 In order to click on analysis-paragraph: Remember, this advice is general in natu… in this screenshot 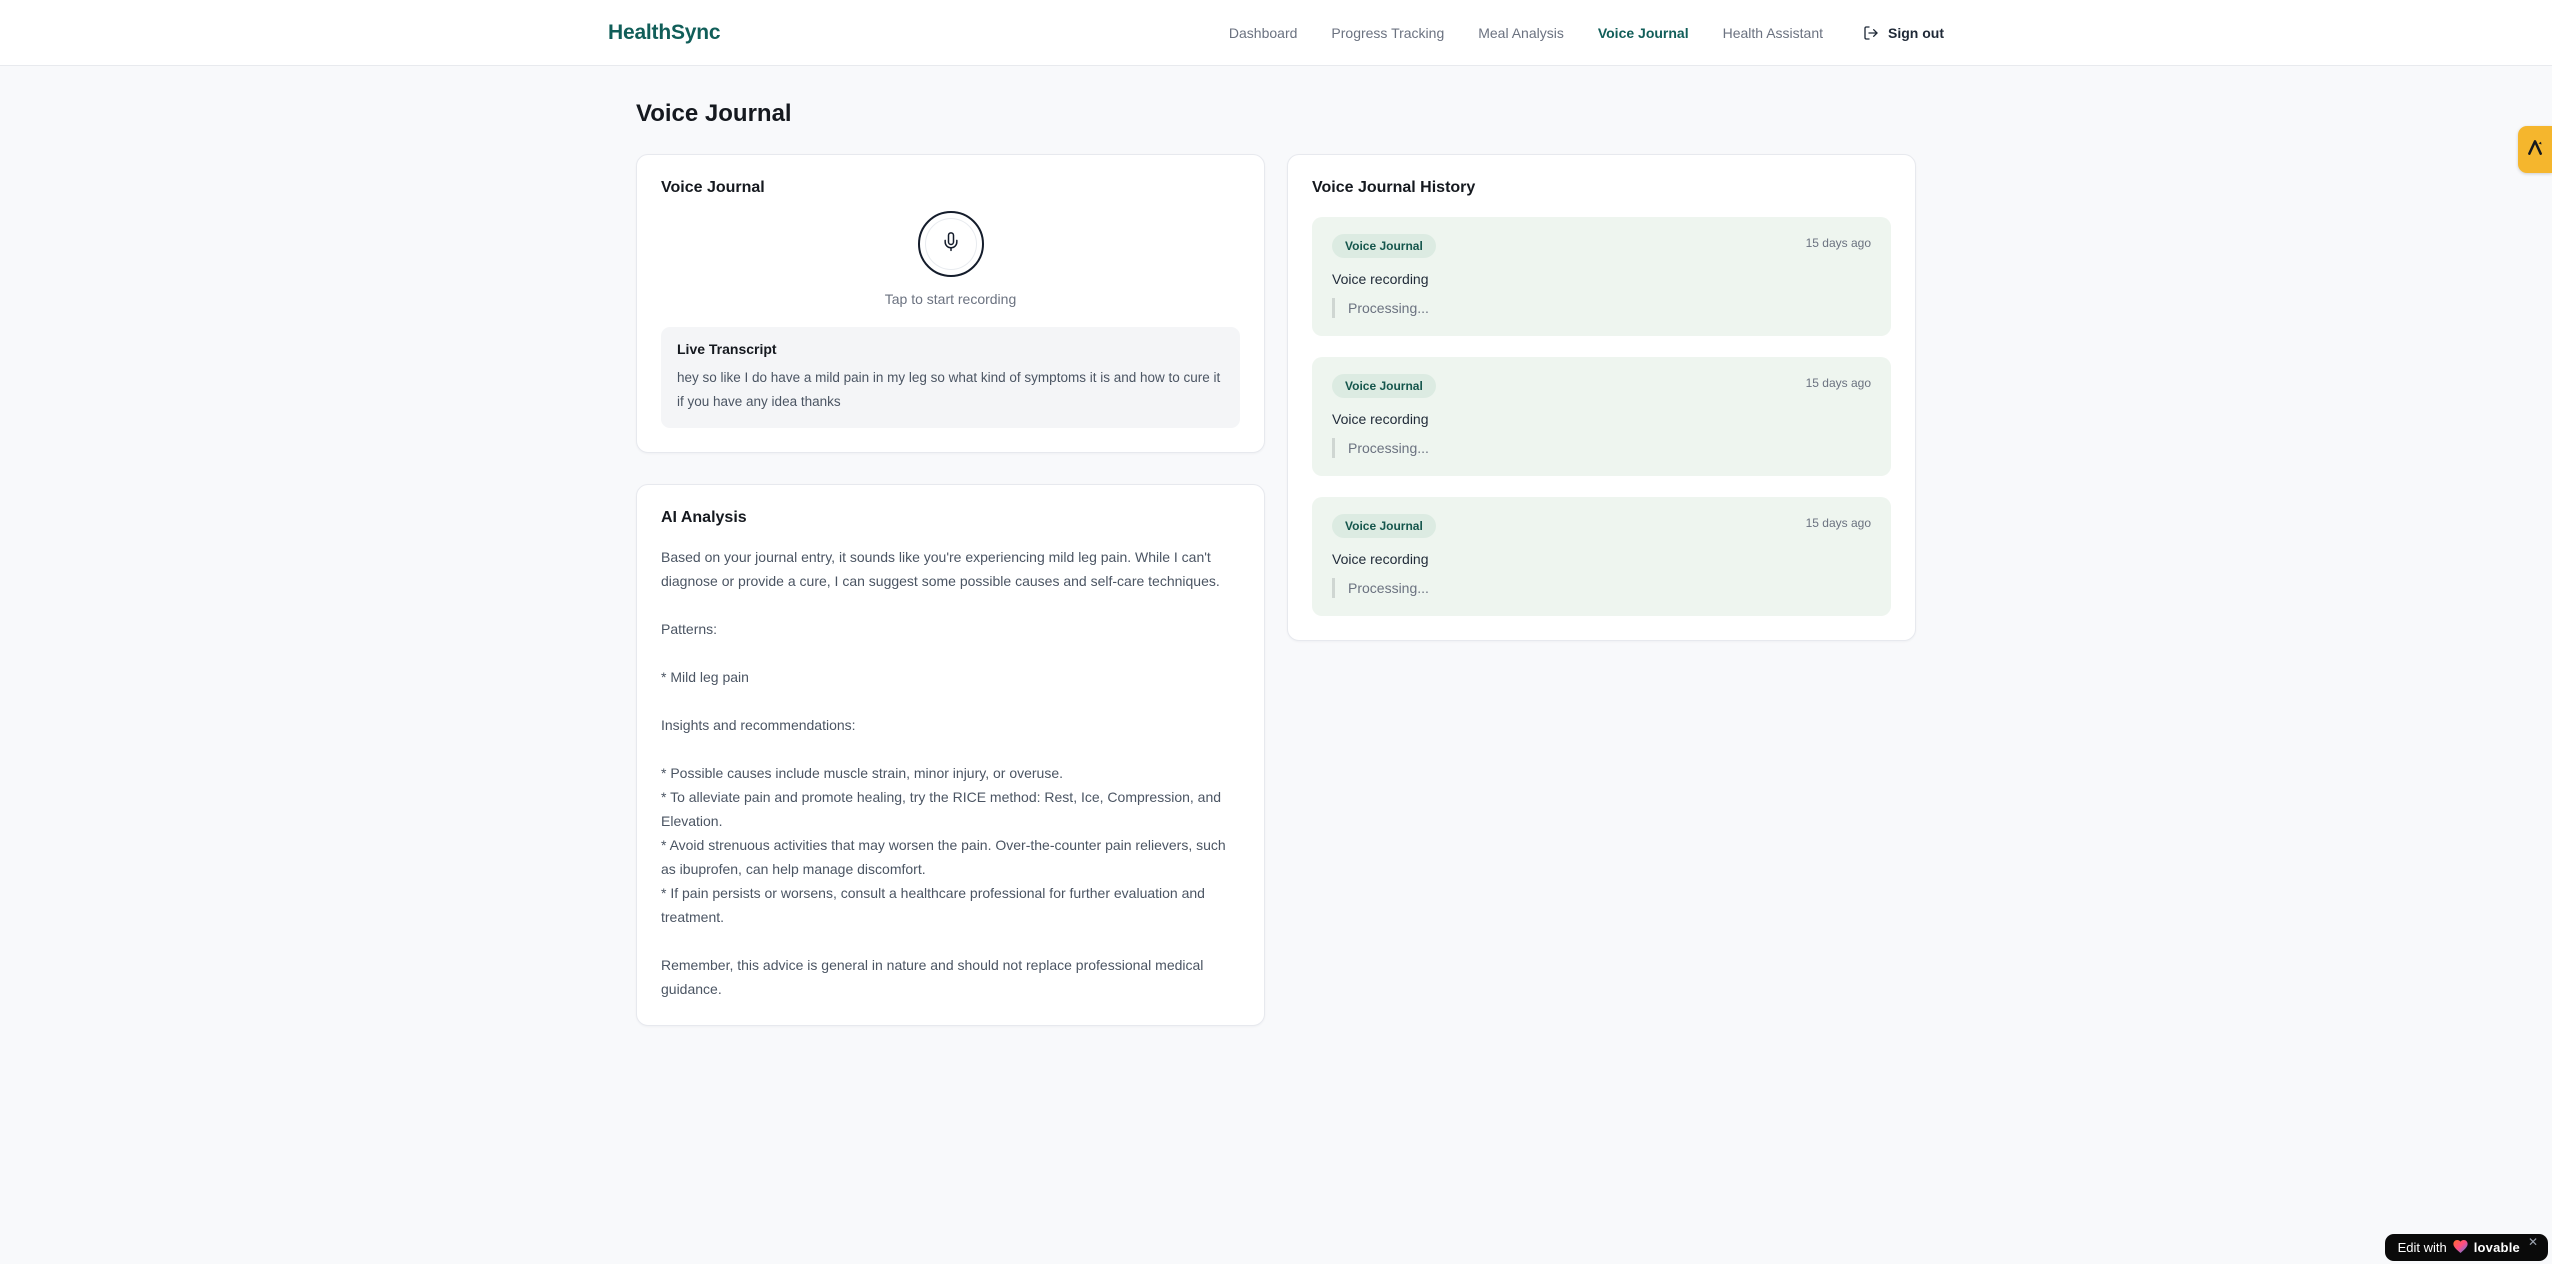, I will do `click(932, 977)`.